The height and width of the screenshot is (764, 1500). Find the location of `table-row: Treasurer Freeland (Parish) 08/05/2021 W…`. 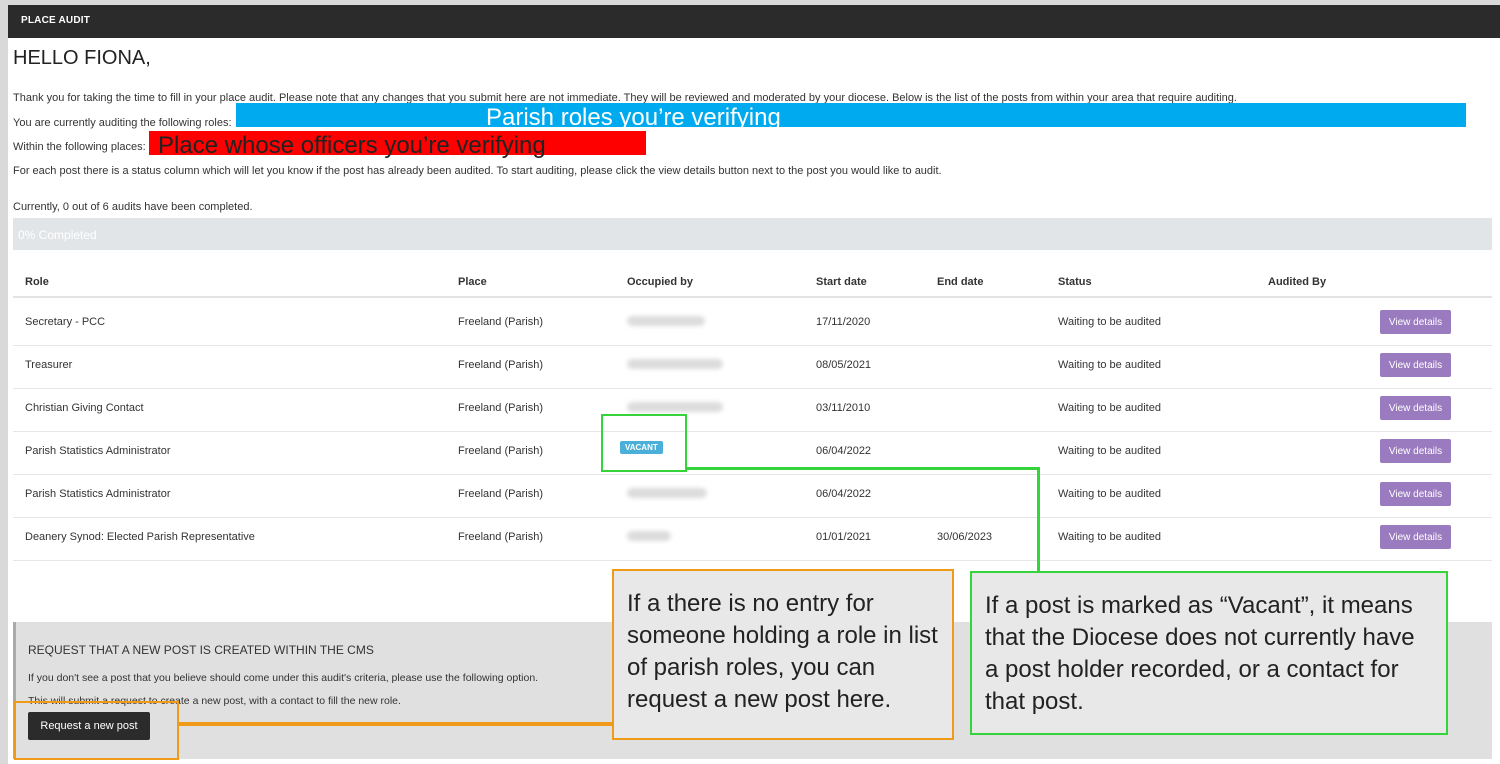

table-row: Treasurer Freeland (Parish) 08/05/2021 W… is located at coordinates (752, 367).